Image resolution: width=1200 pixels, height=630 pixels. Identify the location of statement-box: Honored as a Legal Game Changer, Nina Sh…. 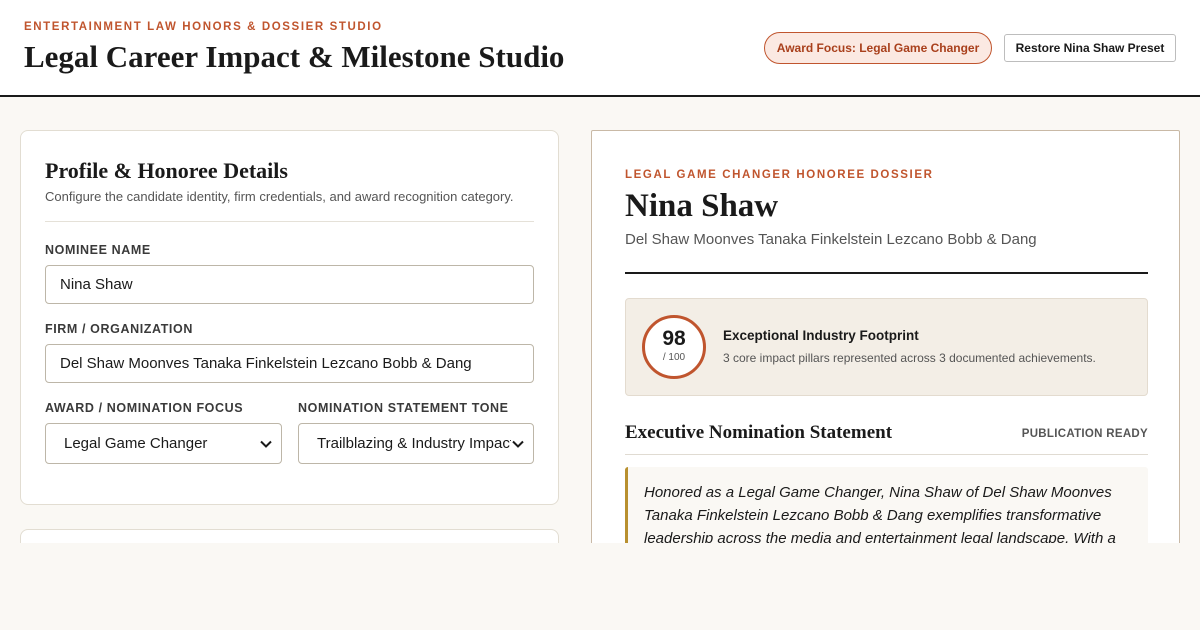
(886, 505).